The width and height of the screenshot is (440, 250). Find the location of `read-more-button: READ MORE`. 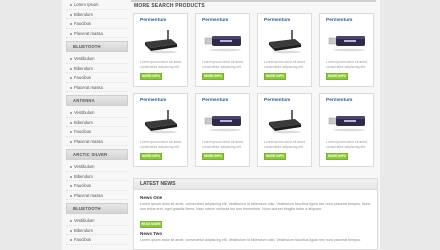

read-more-button: READ MORE is located at coordinates (151, 224).